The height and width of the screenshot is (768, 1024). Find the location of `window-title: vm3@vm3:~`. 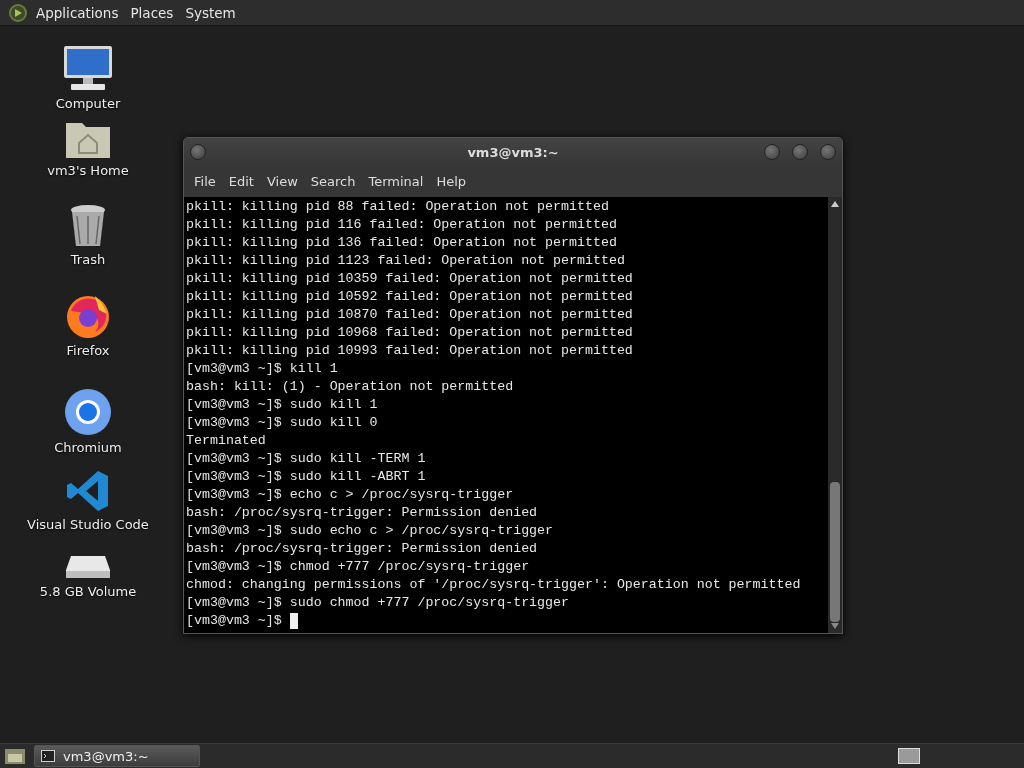

window-title: vm3@vm3:~ is located at coordinates (513, 152).